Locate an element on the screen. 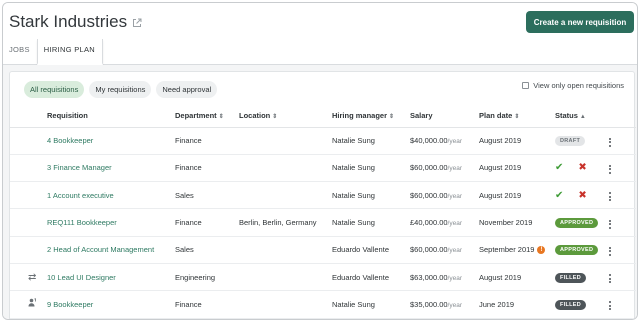  requisition-link: 4 Bookkeeper is located at coordinates (70, 140).